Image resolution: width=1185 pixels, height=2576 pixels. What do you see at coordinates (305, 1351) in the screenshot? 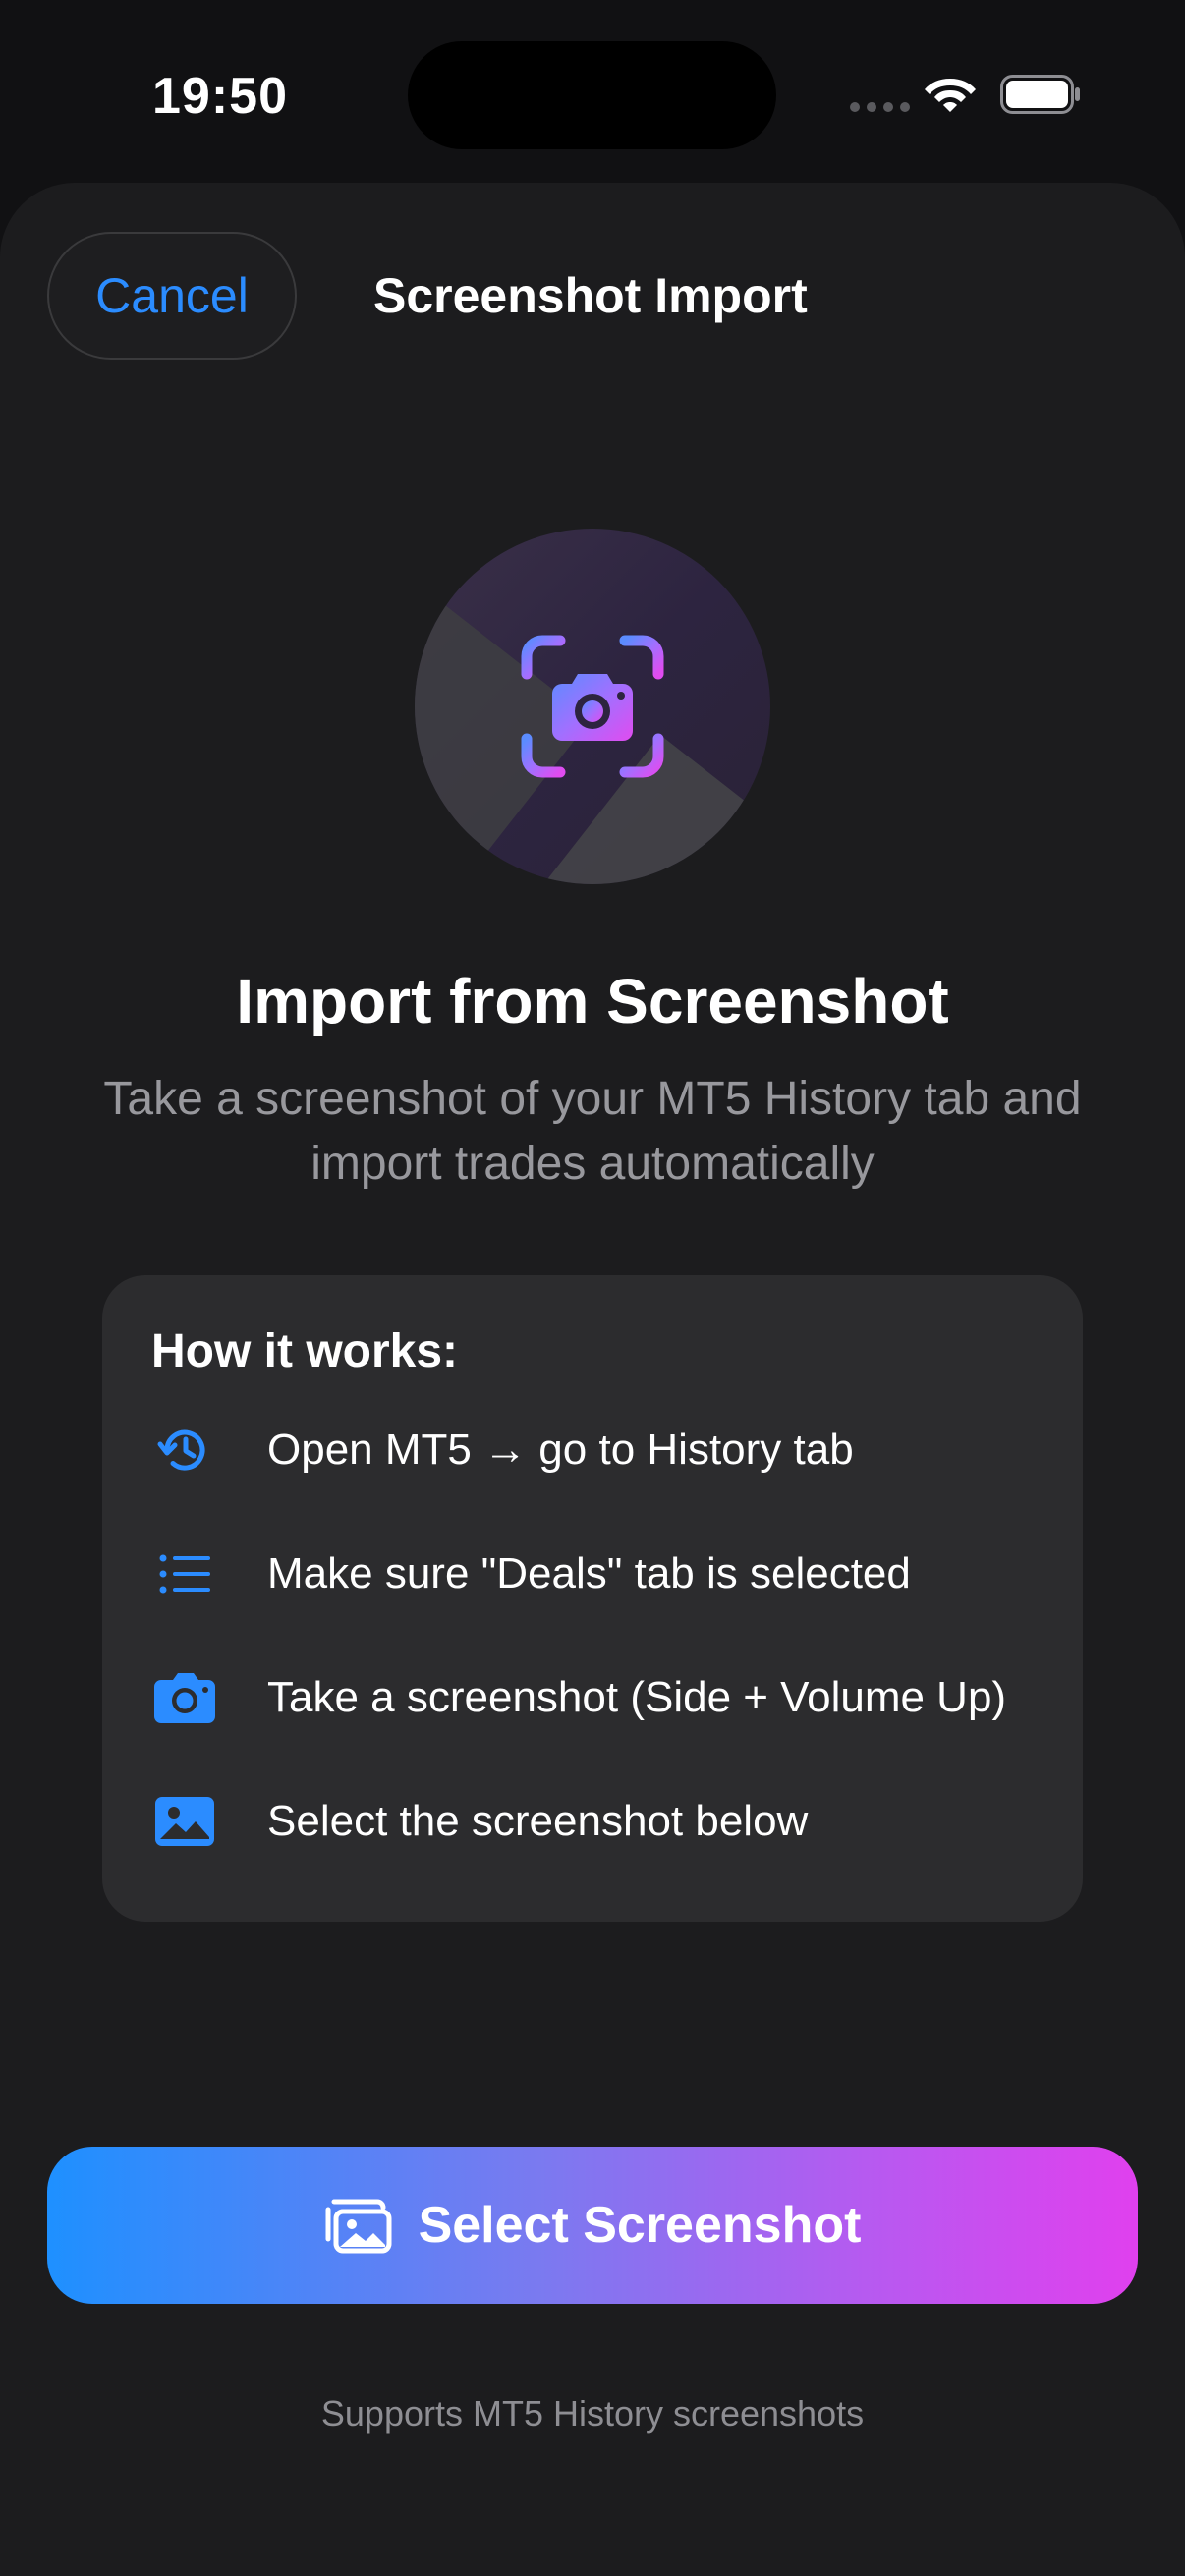
I see `card-title: How it works:` at bounding box center [305, 1351].